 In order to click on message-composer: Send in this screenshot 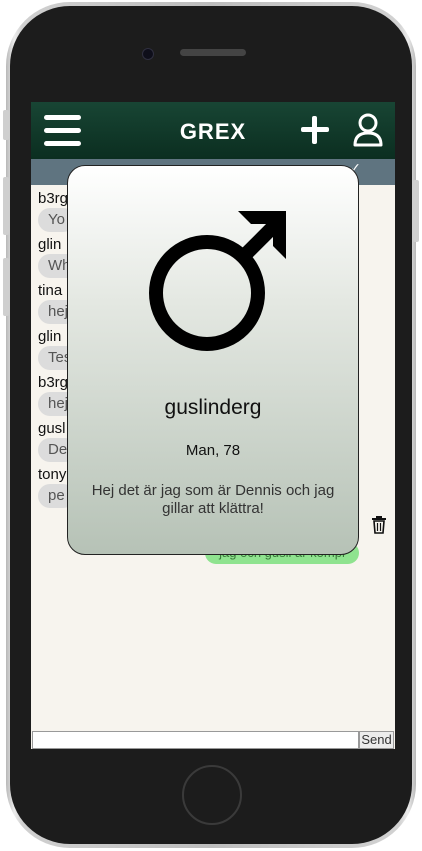, I will do `click(213, 740)`.